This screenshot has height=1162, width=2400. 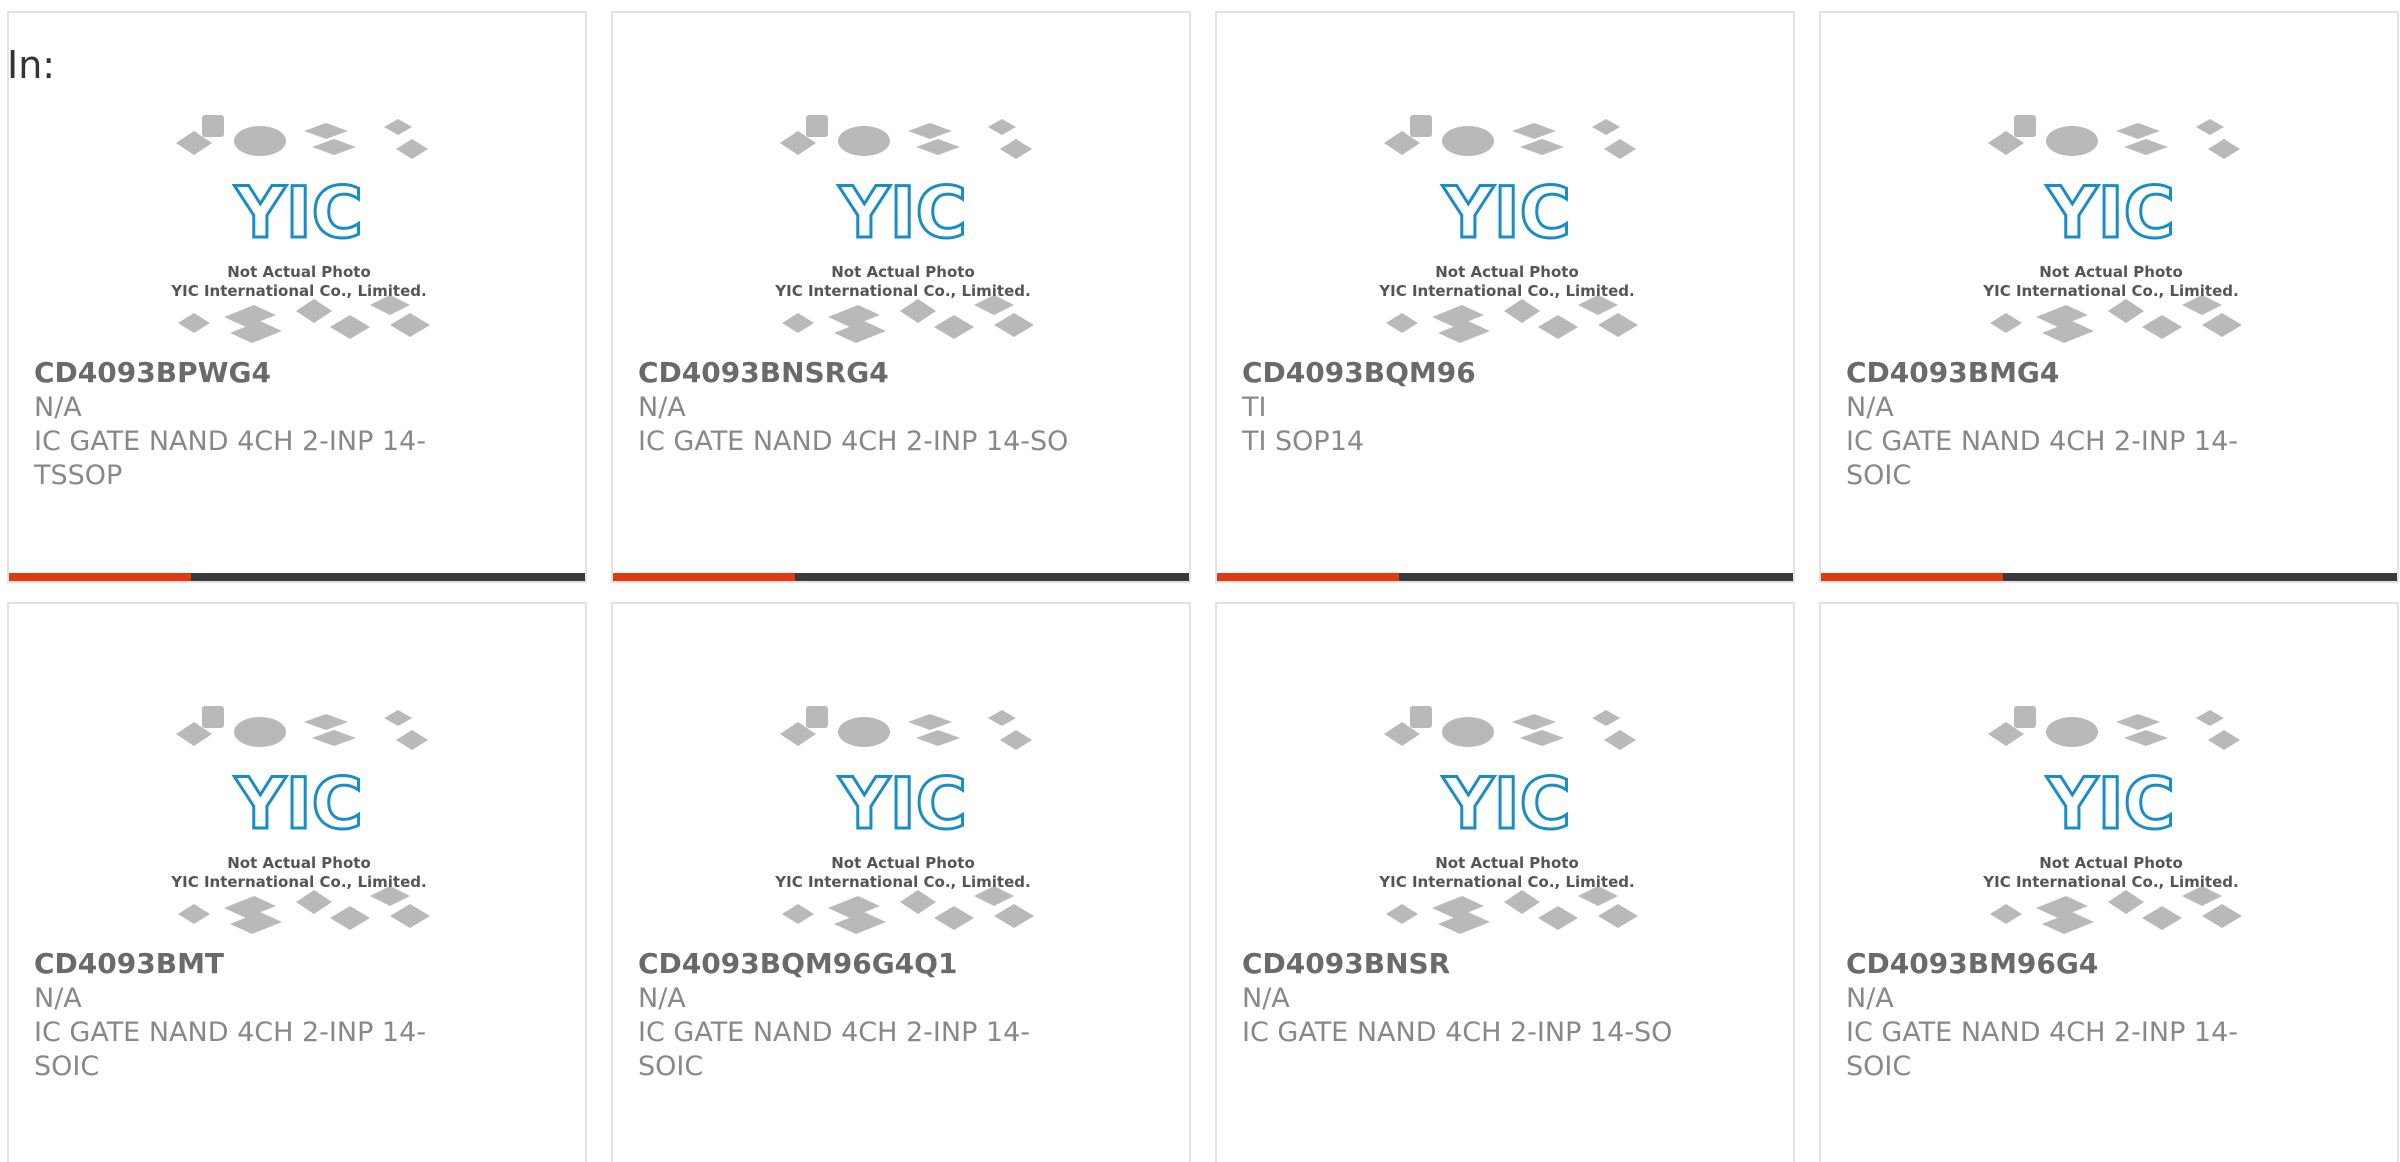 I want to click on product-info: CD4093BQM96 TI TI SOP14, so click(x=1462, y=407).